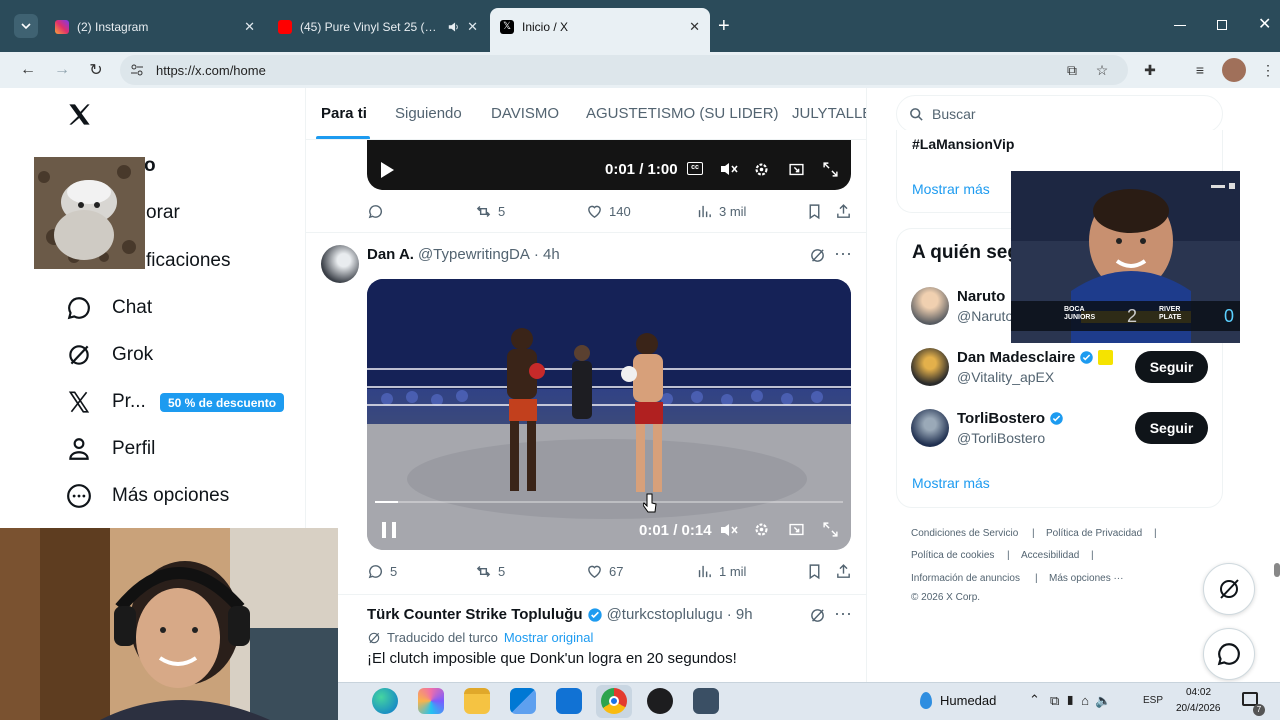  I want to click on messages-fab-button, so click(1229, 654).